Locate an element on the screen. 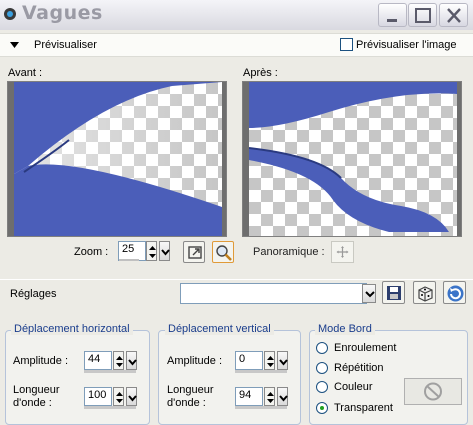  vertical-amplitude-spinner is located at coordinates (269, 360).